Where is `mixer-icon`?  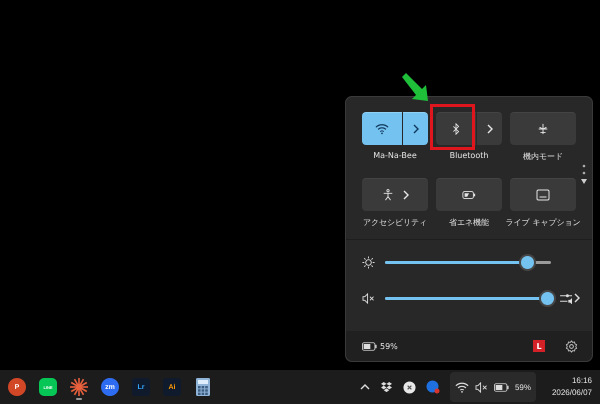
mixer-icon is located at coordinates (566, 298).